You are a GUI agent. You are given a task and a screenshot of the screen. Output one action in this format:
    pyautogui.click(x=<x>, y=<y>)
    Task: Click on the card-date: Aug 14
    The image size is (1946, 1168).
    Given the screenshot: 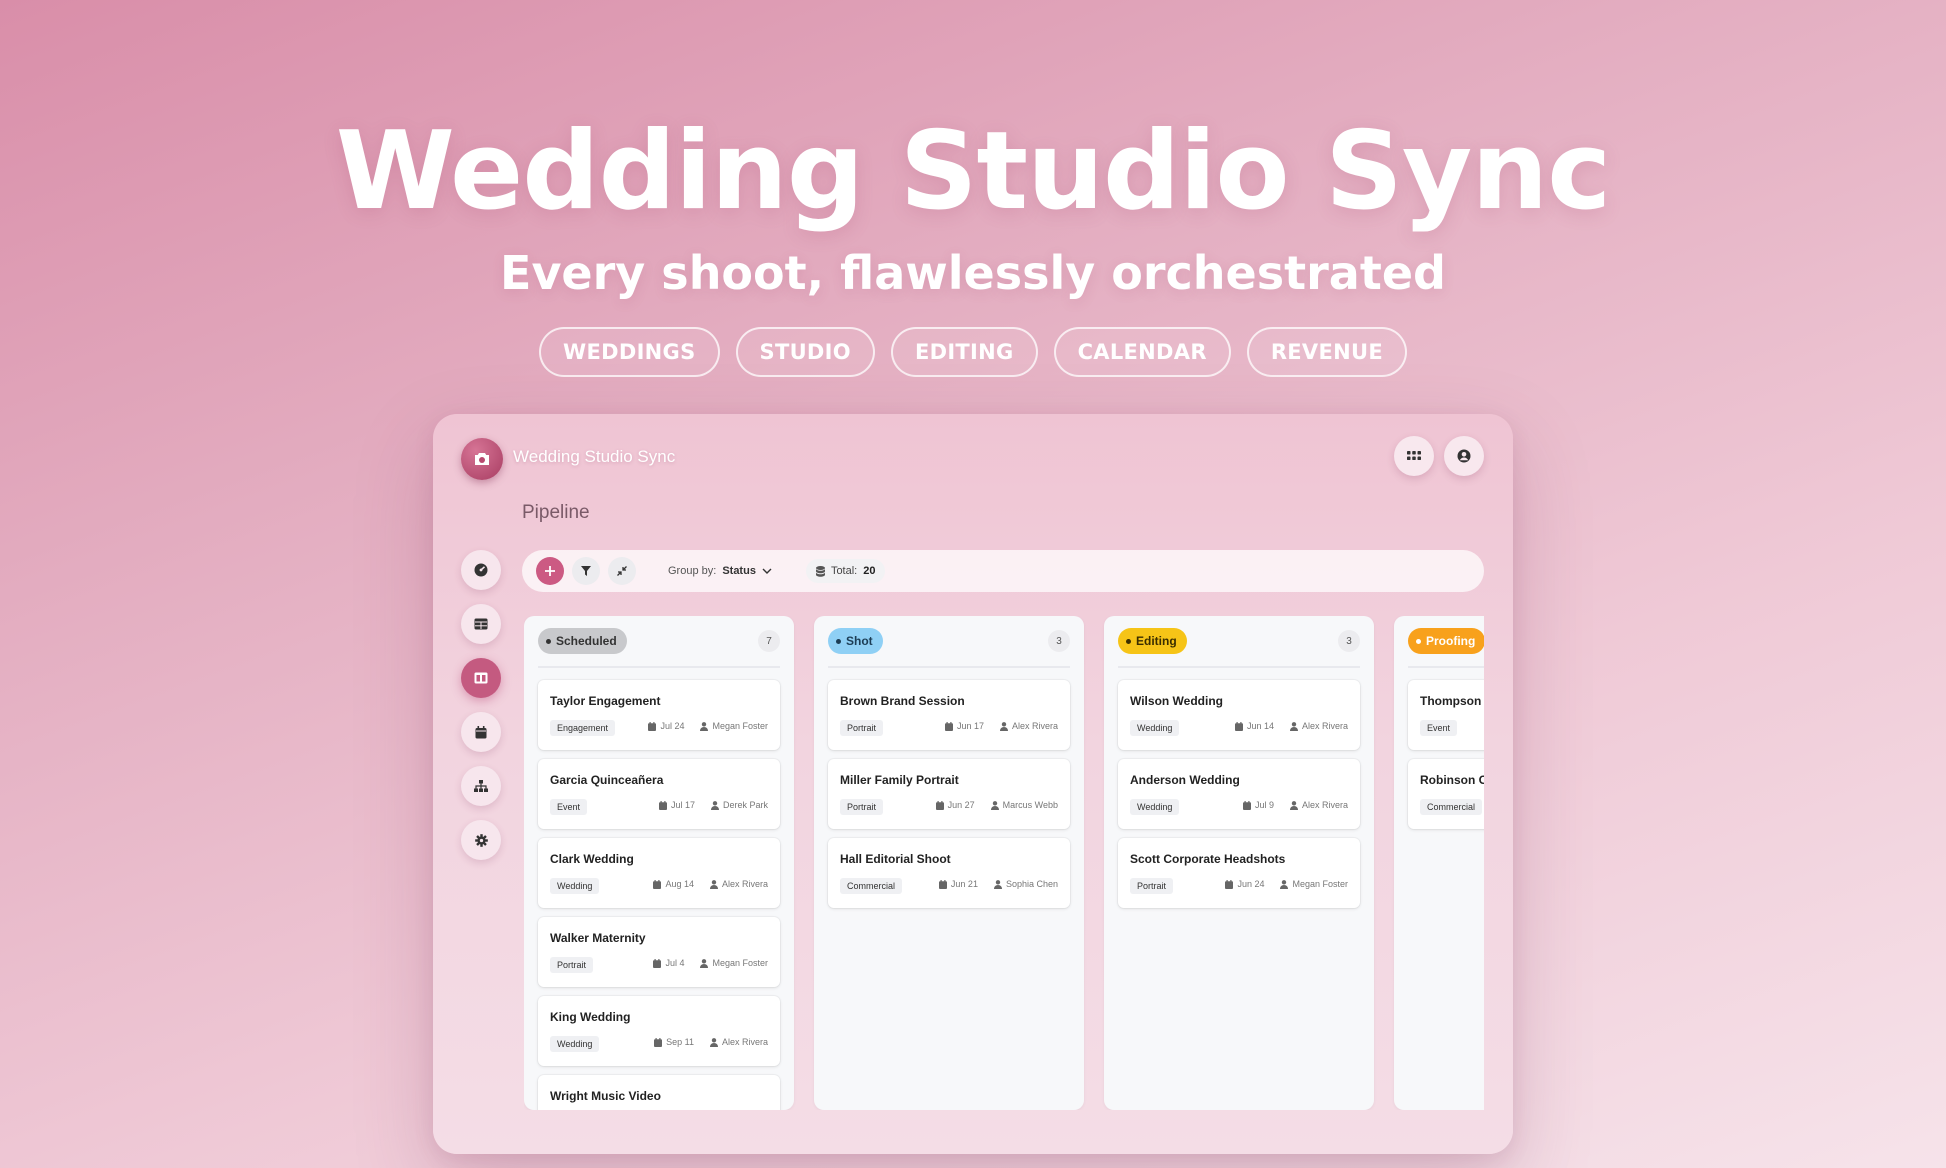 What is the action you would take?
    pyautogui.click(x=679, y=884)
    